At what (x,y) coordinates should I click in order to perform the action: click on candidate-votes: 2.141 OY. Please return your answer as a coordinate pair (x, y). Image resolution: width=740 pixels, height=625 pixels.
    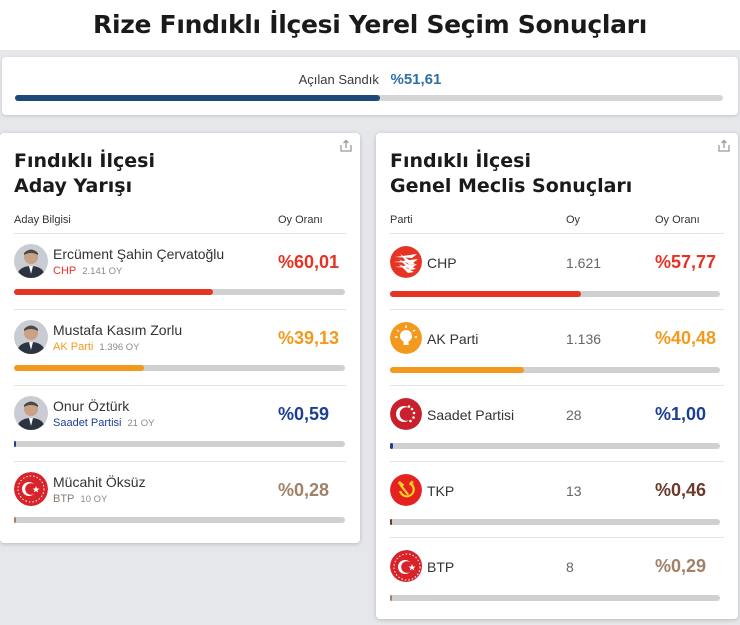
    Looking at the image, I should click on (102, 271).